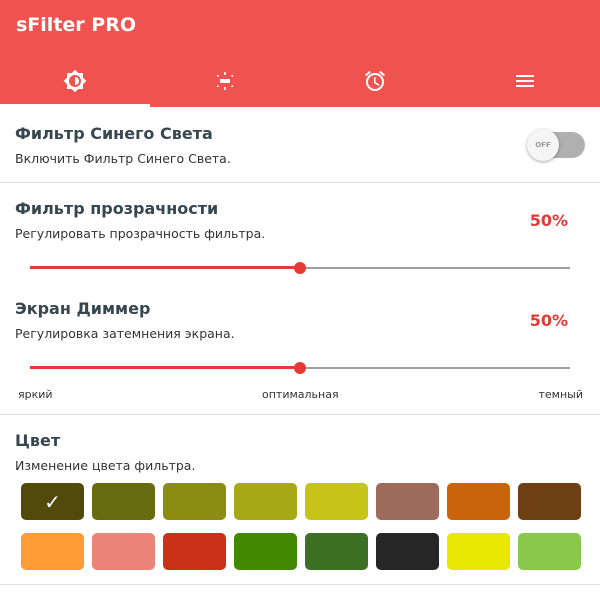 This screenshot has width=600, height=595. What do you see at coordinates (38, 440) in the screenshot?
I see `color-title: Цвет` at bounding box center [38, 440].